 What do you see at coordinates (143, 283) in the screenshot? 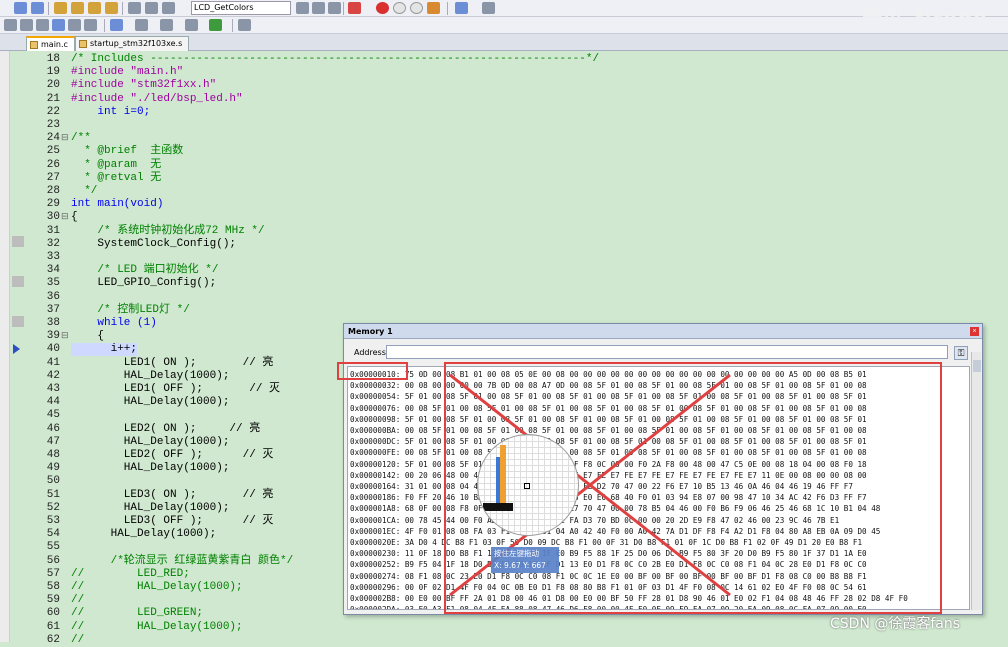
I see `code-line: LED_GPIO_Config();` at bounding box center [143, 283].